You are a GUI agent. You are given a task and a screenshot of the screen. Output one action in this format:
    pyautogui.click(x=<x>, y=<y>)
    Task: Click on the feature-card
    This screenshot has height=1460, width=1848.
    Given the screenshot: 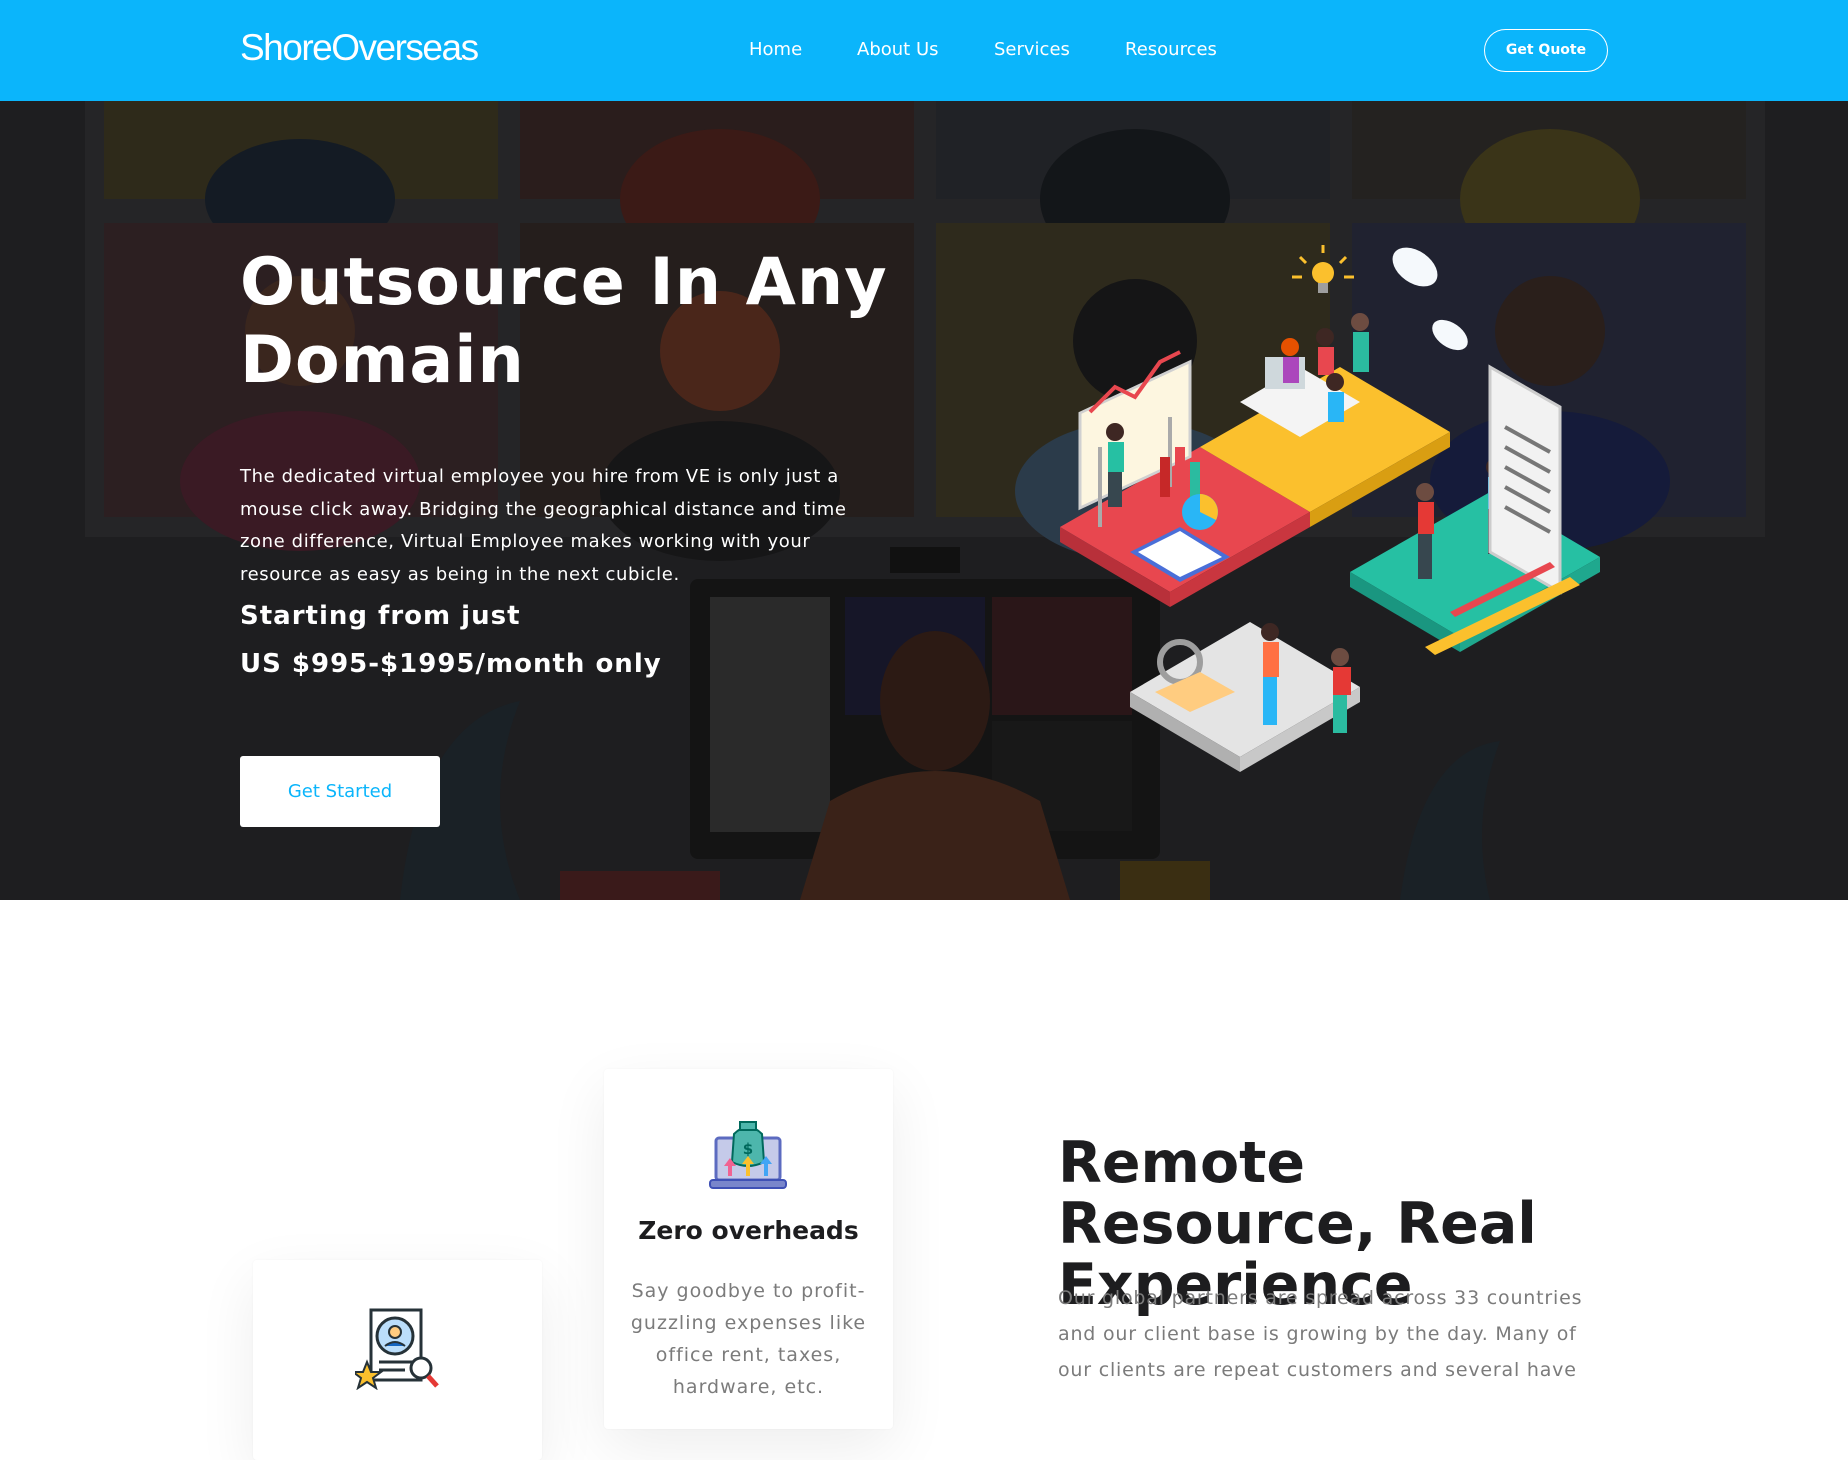 What is the action you would take?
    pyautogui.click(x=397, y=1360)
    